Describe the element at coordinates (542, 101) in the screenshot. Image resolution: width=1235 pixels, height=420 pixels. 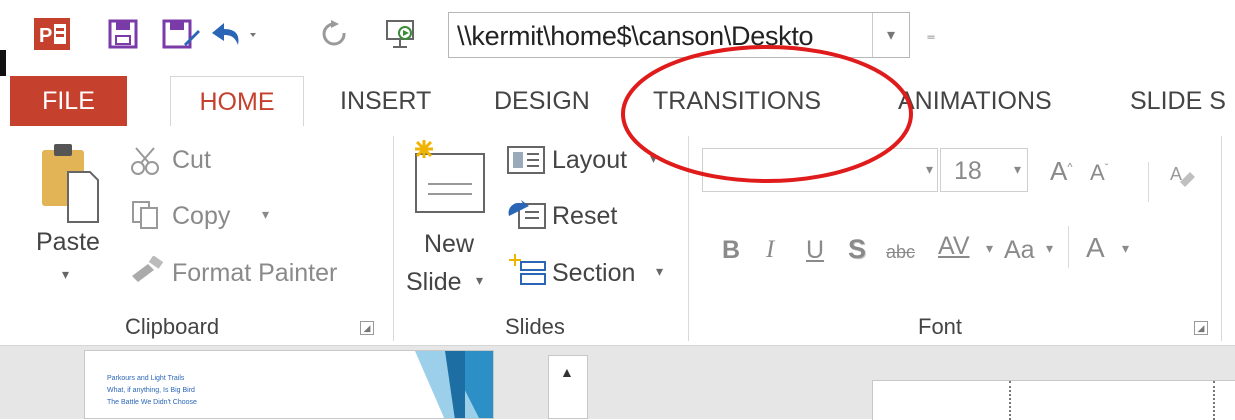
I see `tab-design: DESIGN` at that location.